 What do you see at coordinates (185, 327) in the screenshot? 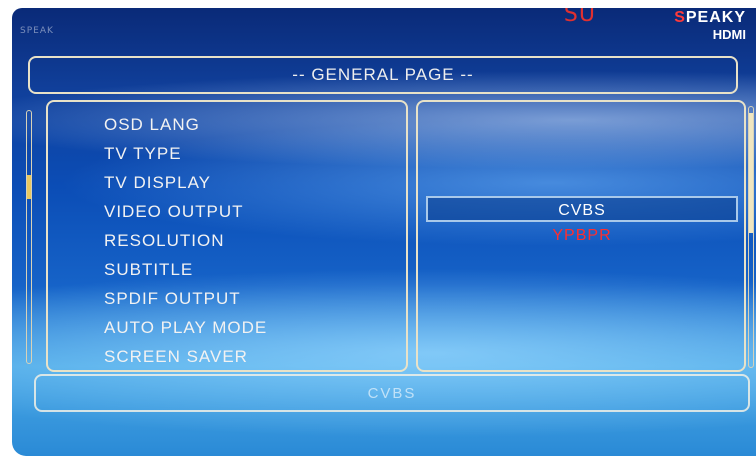
I see `menu-item-auto-play-mode: AUTO PLAY MODE` at bounding box center [185, 327].